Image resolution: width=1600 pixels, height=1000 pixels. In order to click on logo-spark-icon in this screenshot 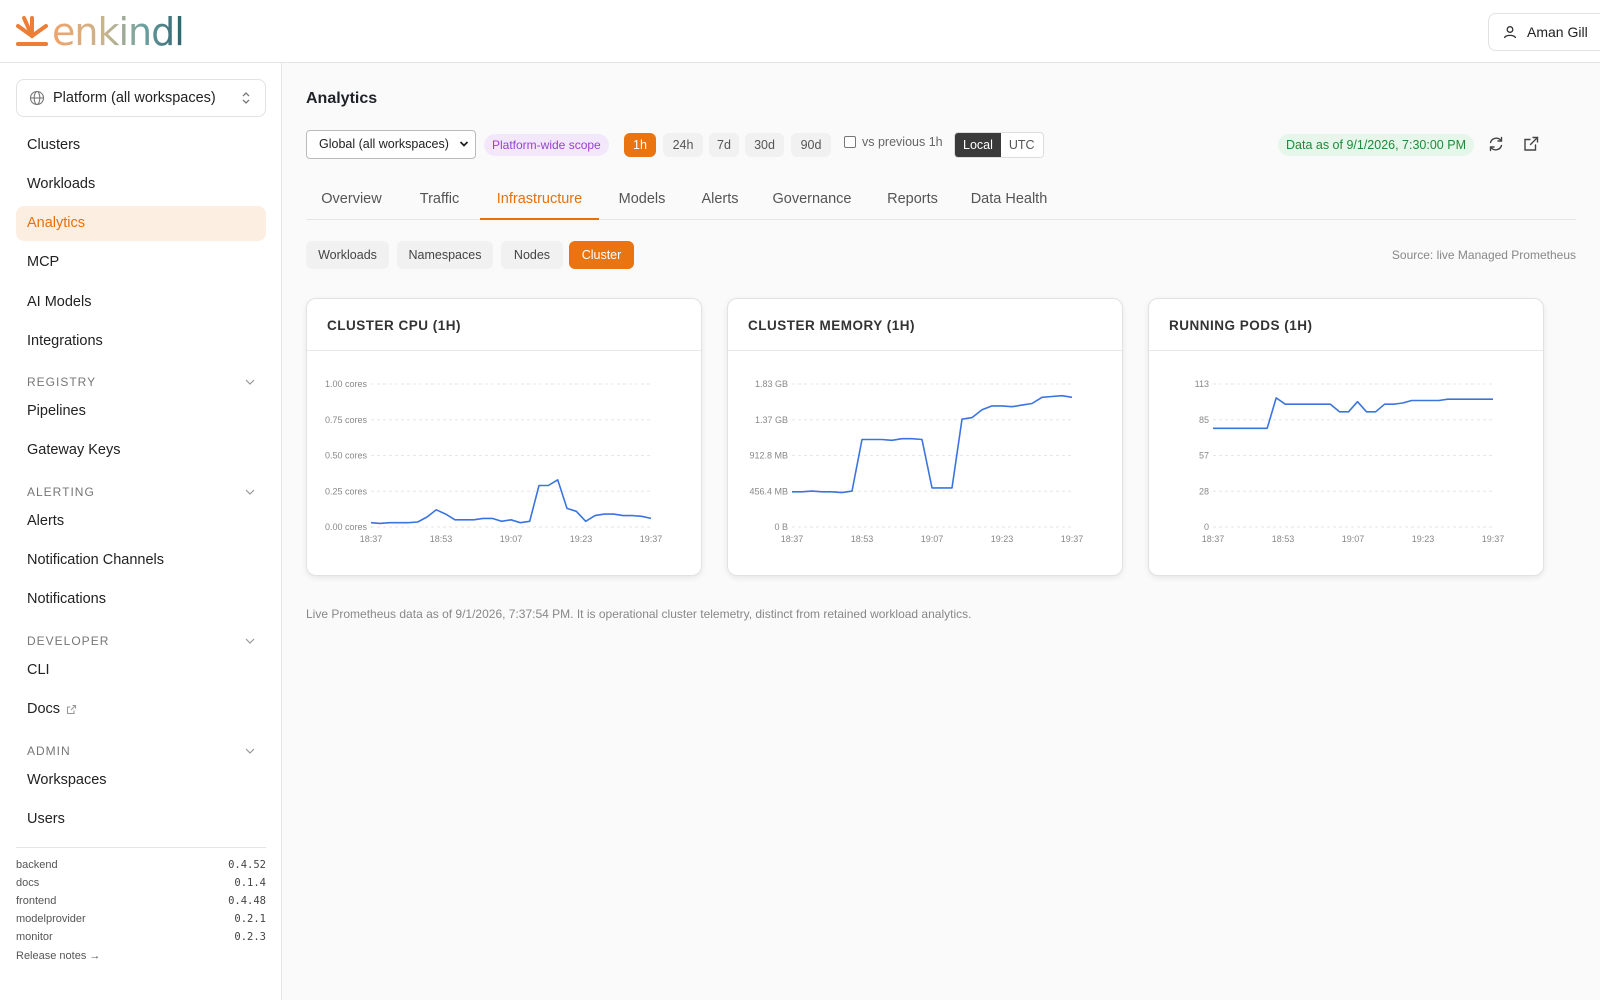, I will do `click(32, 31)`.